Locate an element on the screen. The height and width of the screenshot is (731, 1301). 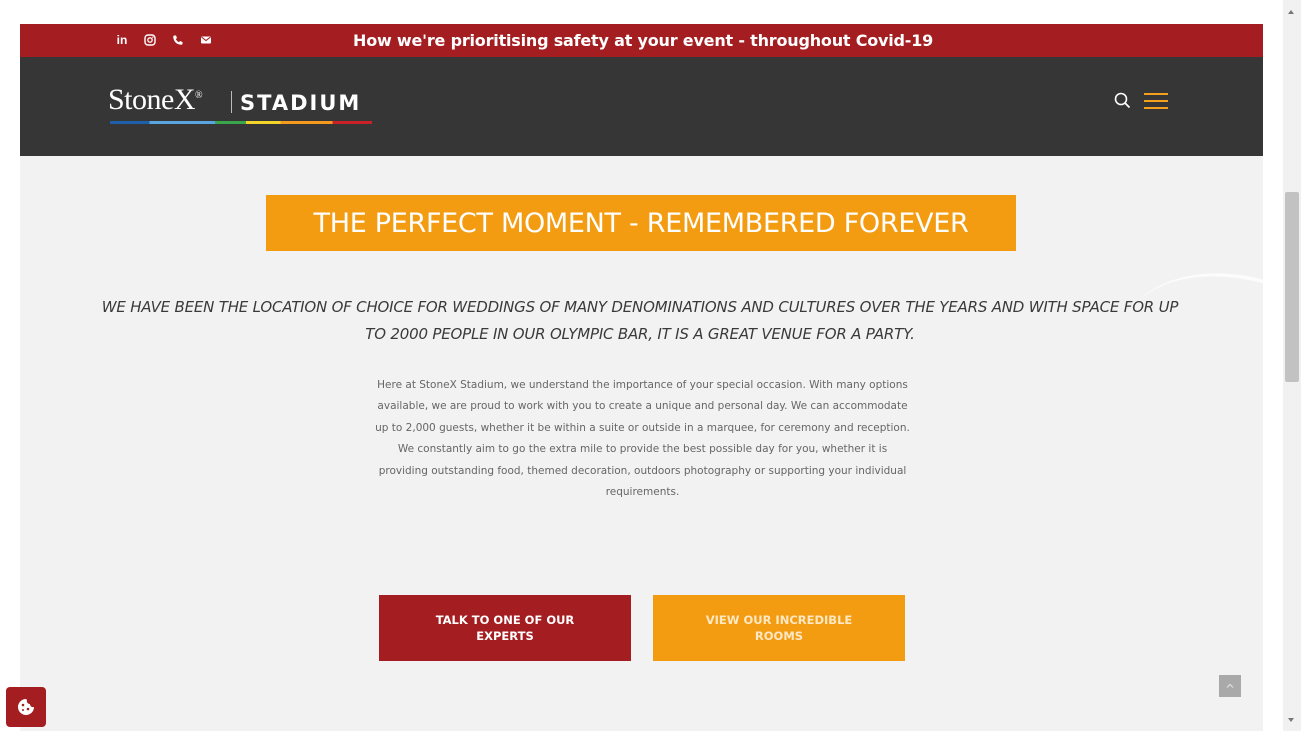
view-rooms-label: VIEW OUR INCREDIBLE ROOMS is located at coordinates (779, 628).